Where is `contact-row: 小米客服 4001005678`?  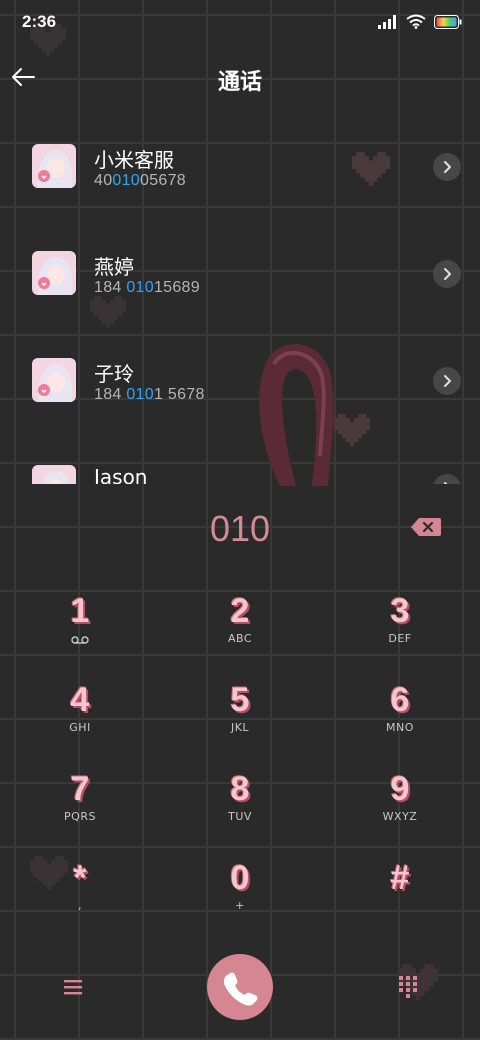
contact-row: 小米客服 4001005678 is located at coordinates (240, 183).